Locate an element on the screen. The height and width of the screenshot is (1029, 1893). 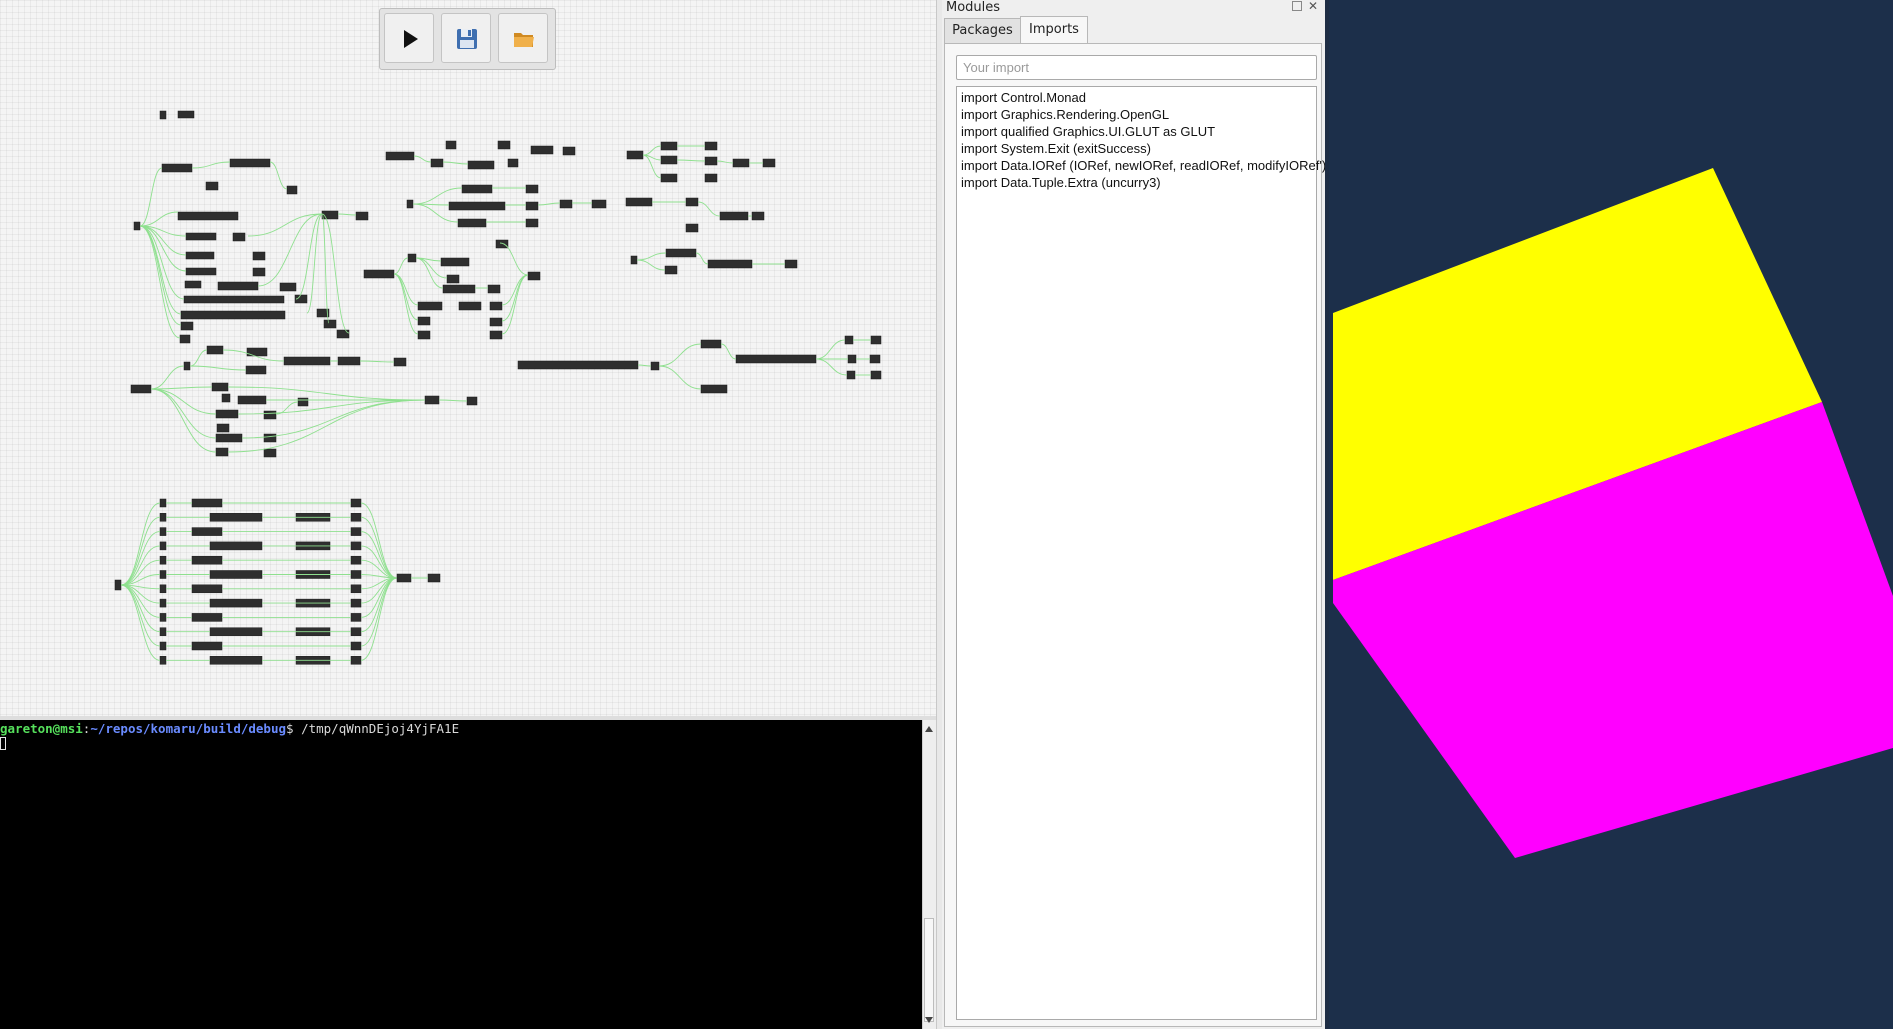
run-button is located at coordinates (409, 38).